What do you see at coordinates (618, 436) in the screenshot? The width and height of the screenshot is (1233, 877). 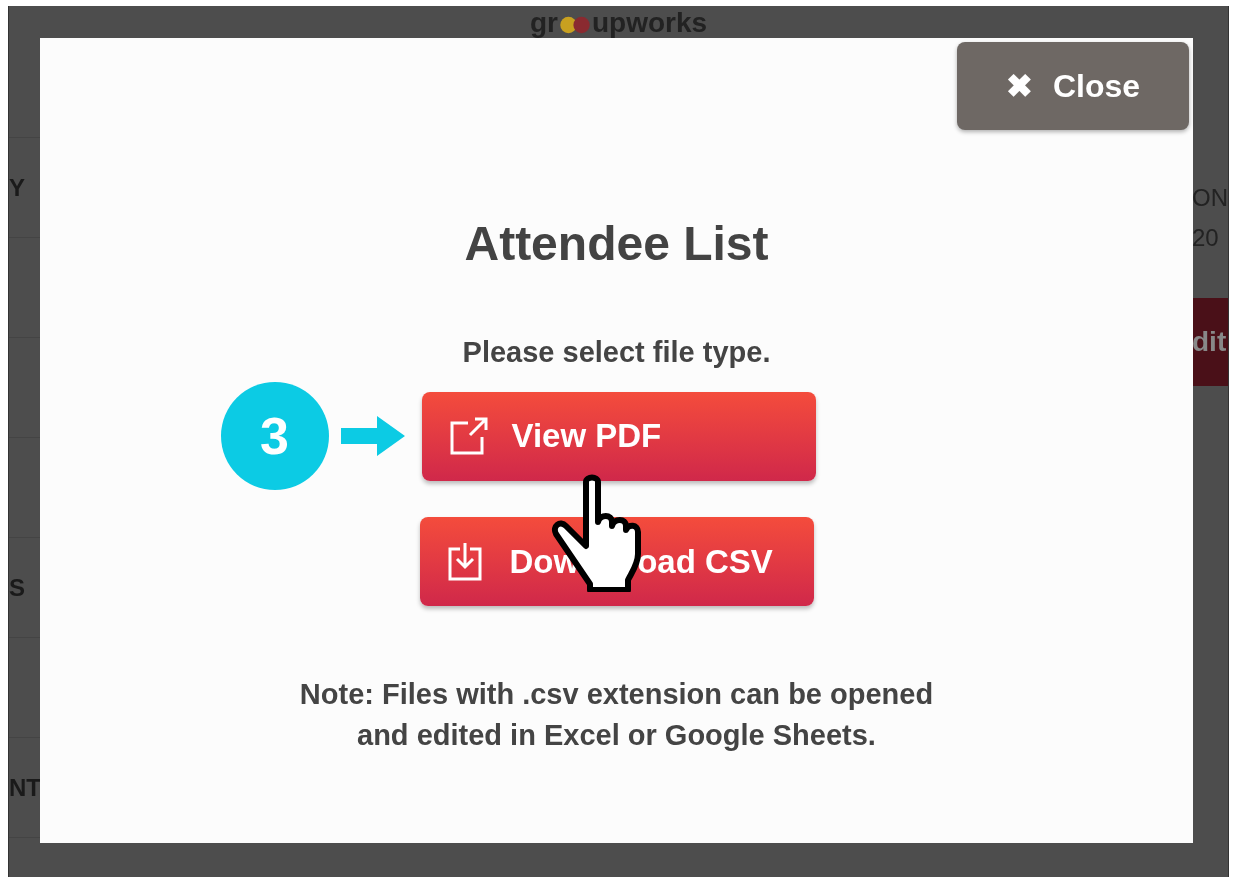 I see `view-button: View PDF` at bounding box center [618, 436].